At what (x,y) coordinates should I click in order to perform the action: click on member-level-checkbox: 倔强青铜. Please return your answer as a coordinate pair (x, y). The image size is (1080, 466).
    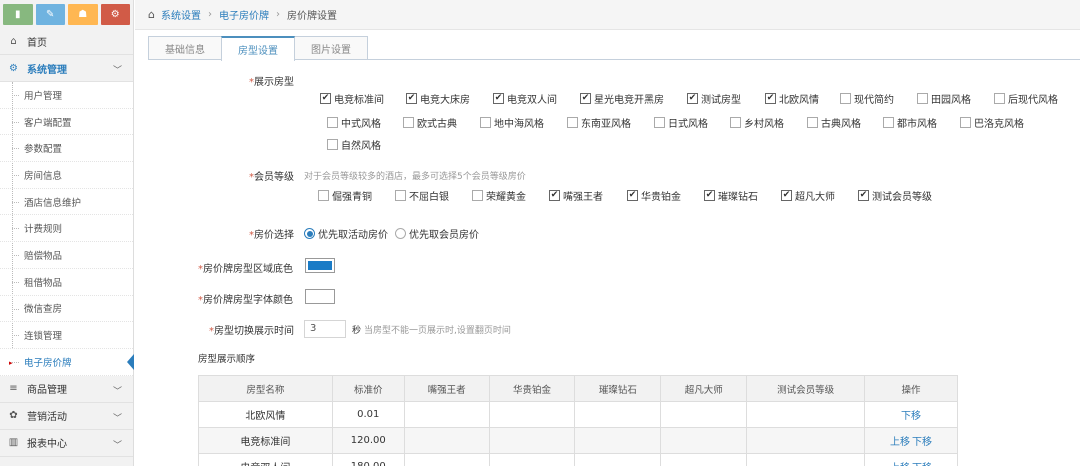
    Looking at the image, I should click on (345, 195).